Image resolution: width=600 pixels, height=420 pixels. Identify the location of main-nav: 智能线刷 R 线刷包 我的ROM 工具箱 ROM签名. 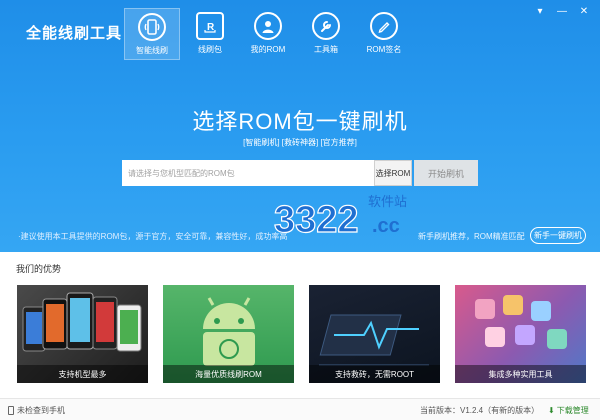
(269, 34).